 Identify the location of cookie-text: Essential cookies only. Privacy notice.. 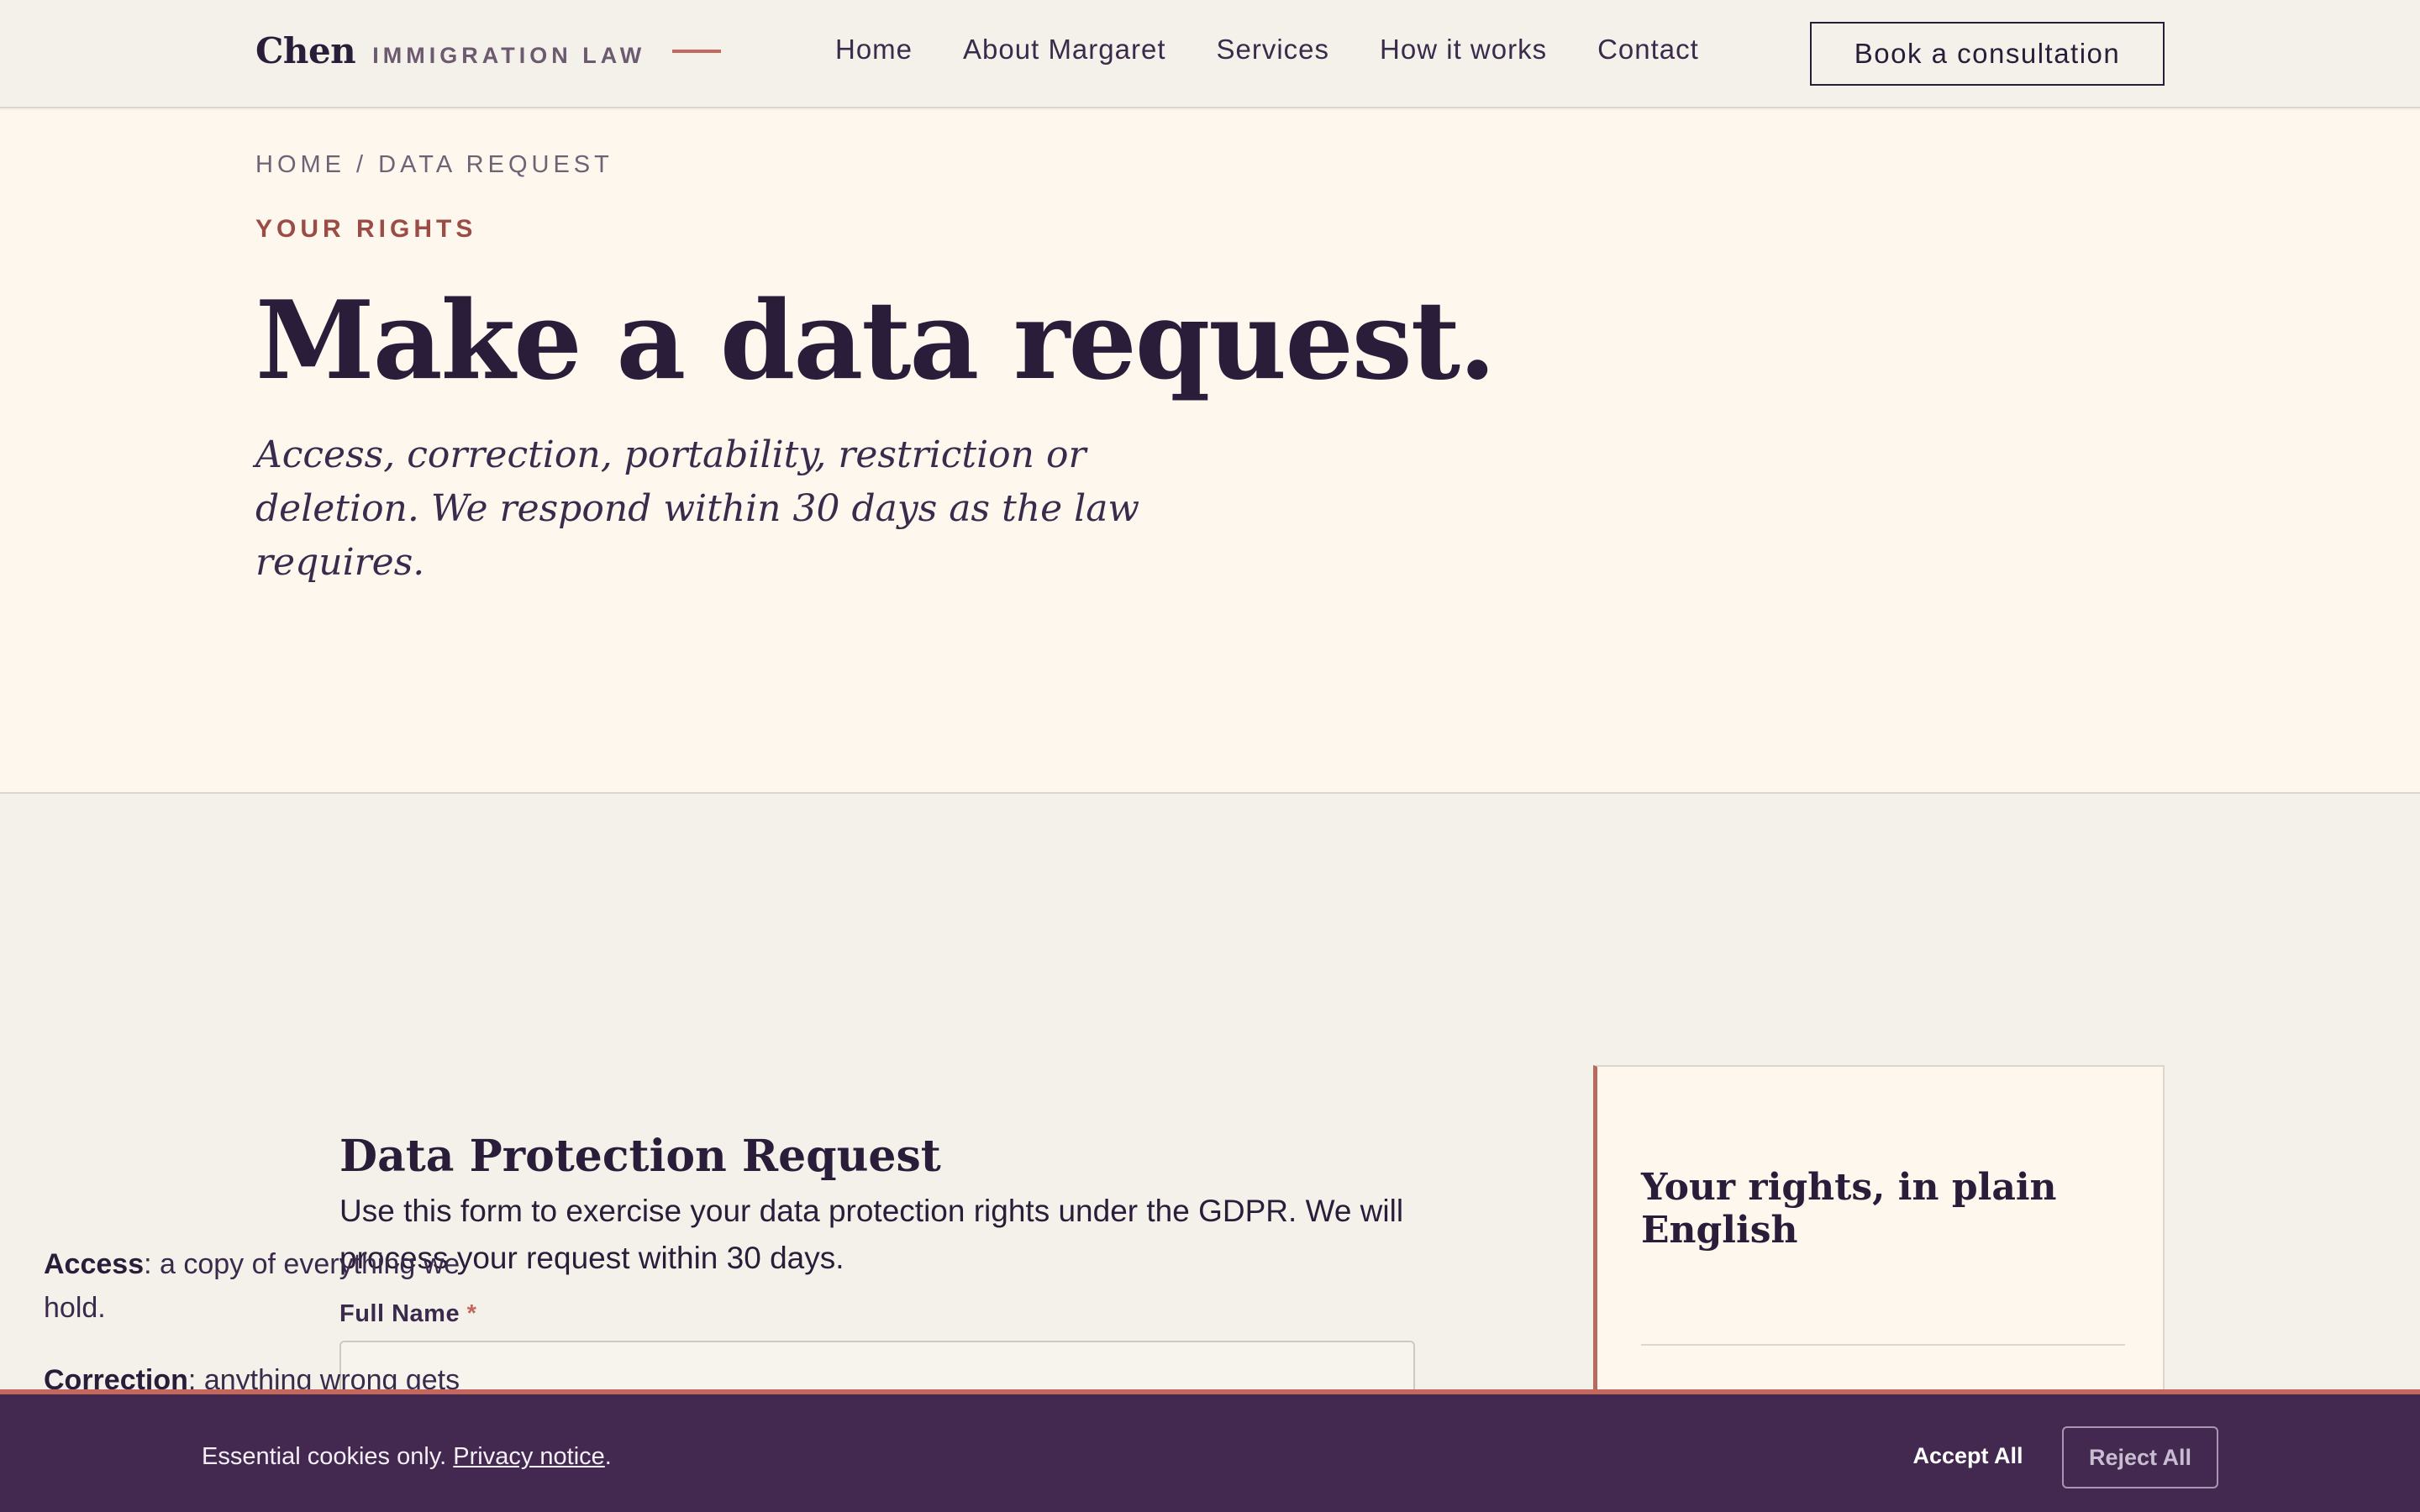
(407, 1457).